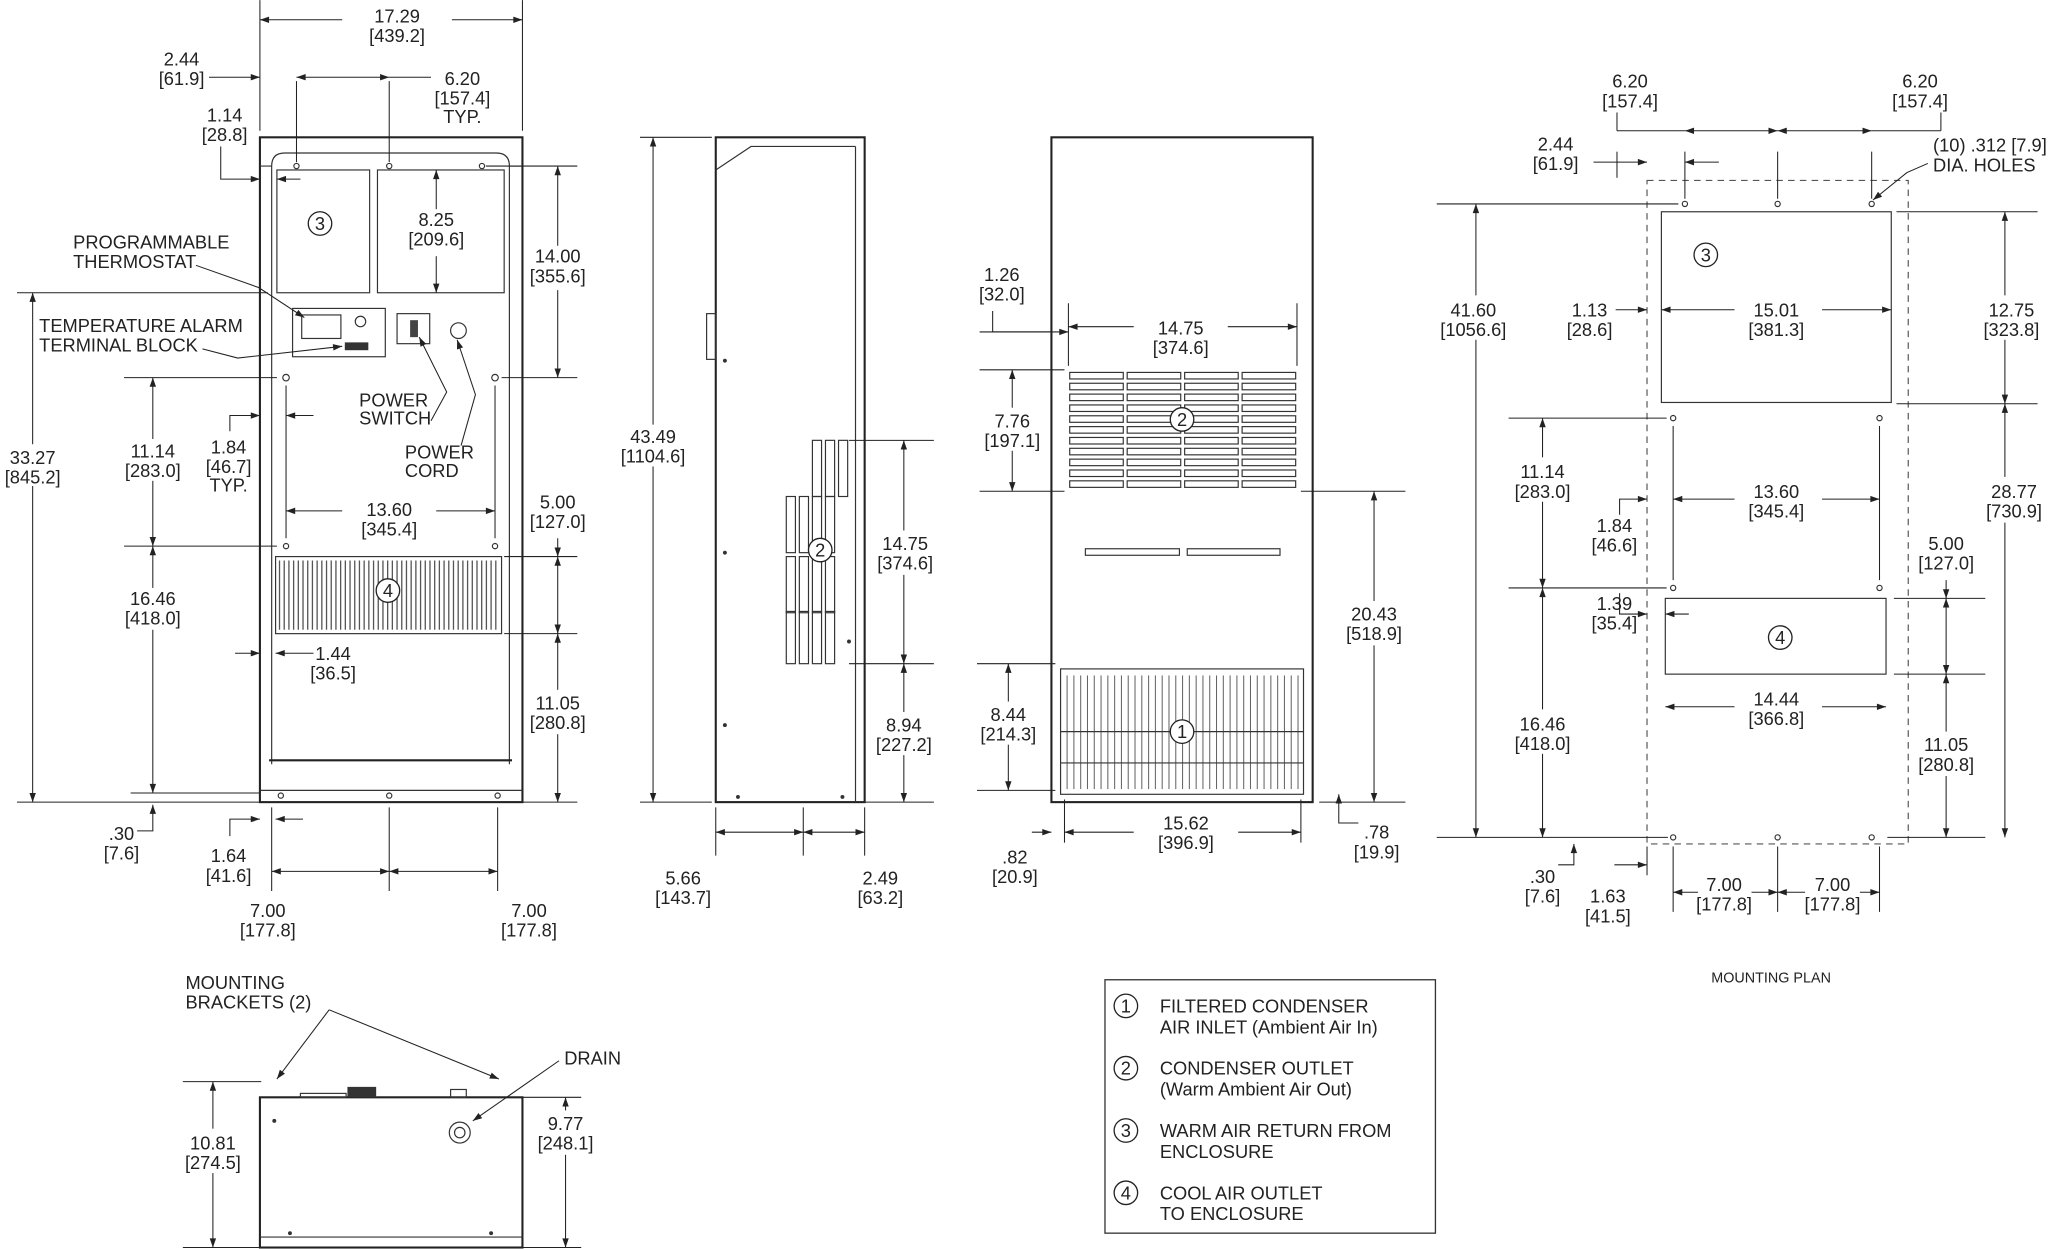 Image resolution: width=2048 pixels, height=1249 pixels. Describe the element at coordinates (397, 15) in the screenshot. I see `dimension-value: 17.29` at that location.